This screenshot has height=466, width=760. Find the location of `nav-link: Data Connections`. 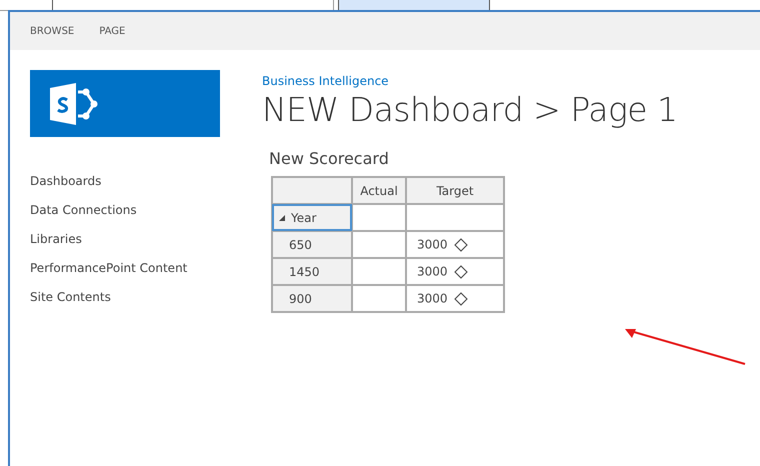

nav-link: Data Connections is located at coordinates (136, 216).